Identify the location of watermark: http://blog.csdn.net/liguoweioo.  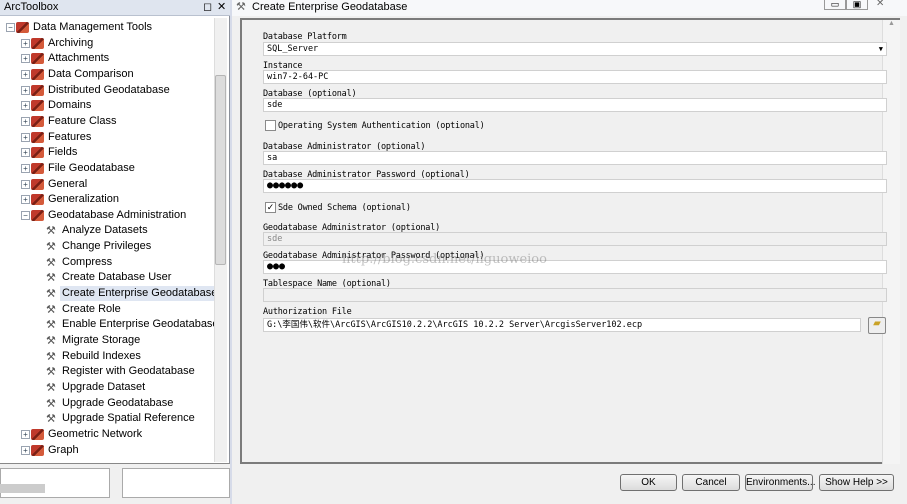
(444, 259).